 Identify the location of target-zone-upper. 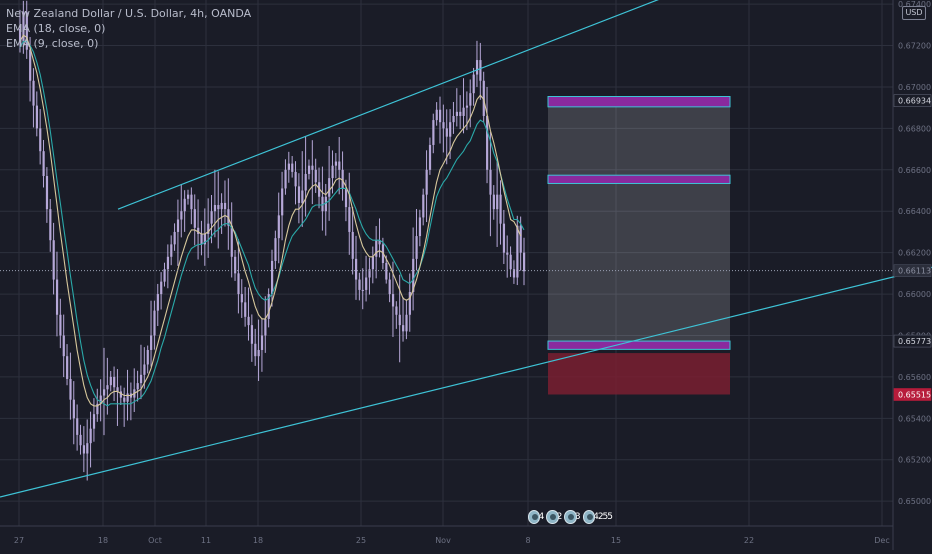
(639, 102).